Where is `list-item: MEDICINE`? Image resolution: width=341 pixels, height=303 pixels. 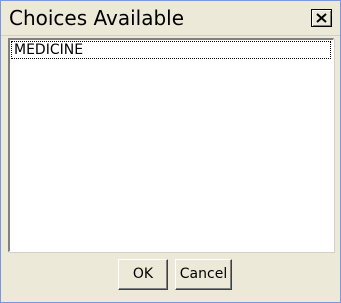
list-item: MEDICINE is located at coordinates (171, 50).